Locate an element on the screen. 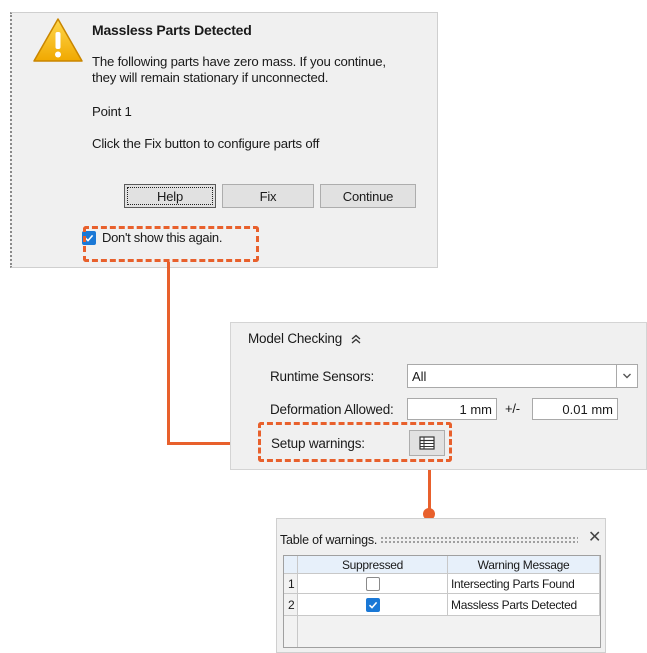 The height and width of the screenshot is (653, 647). runtime-sensors-value: All is located at coordinates (419, 376).